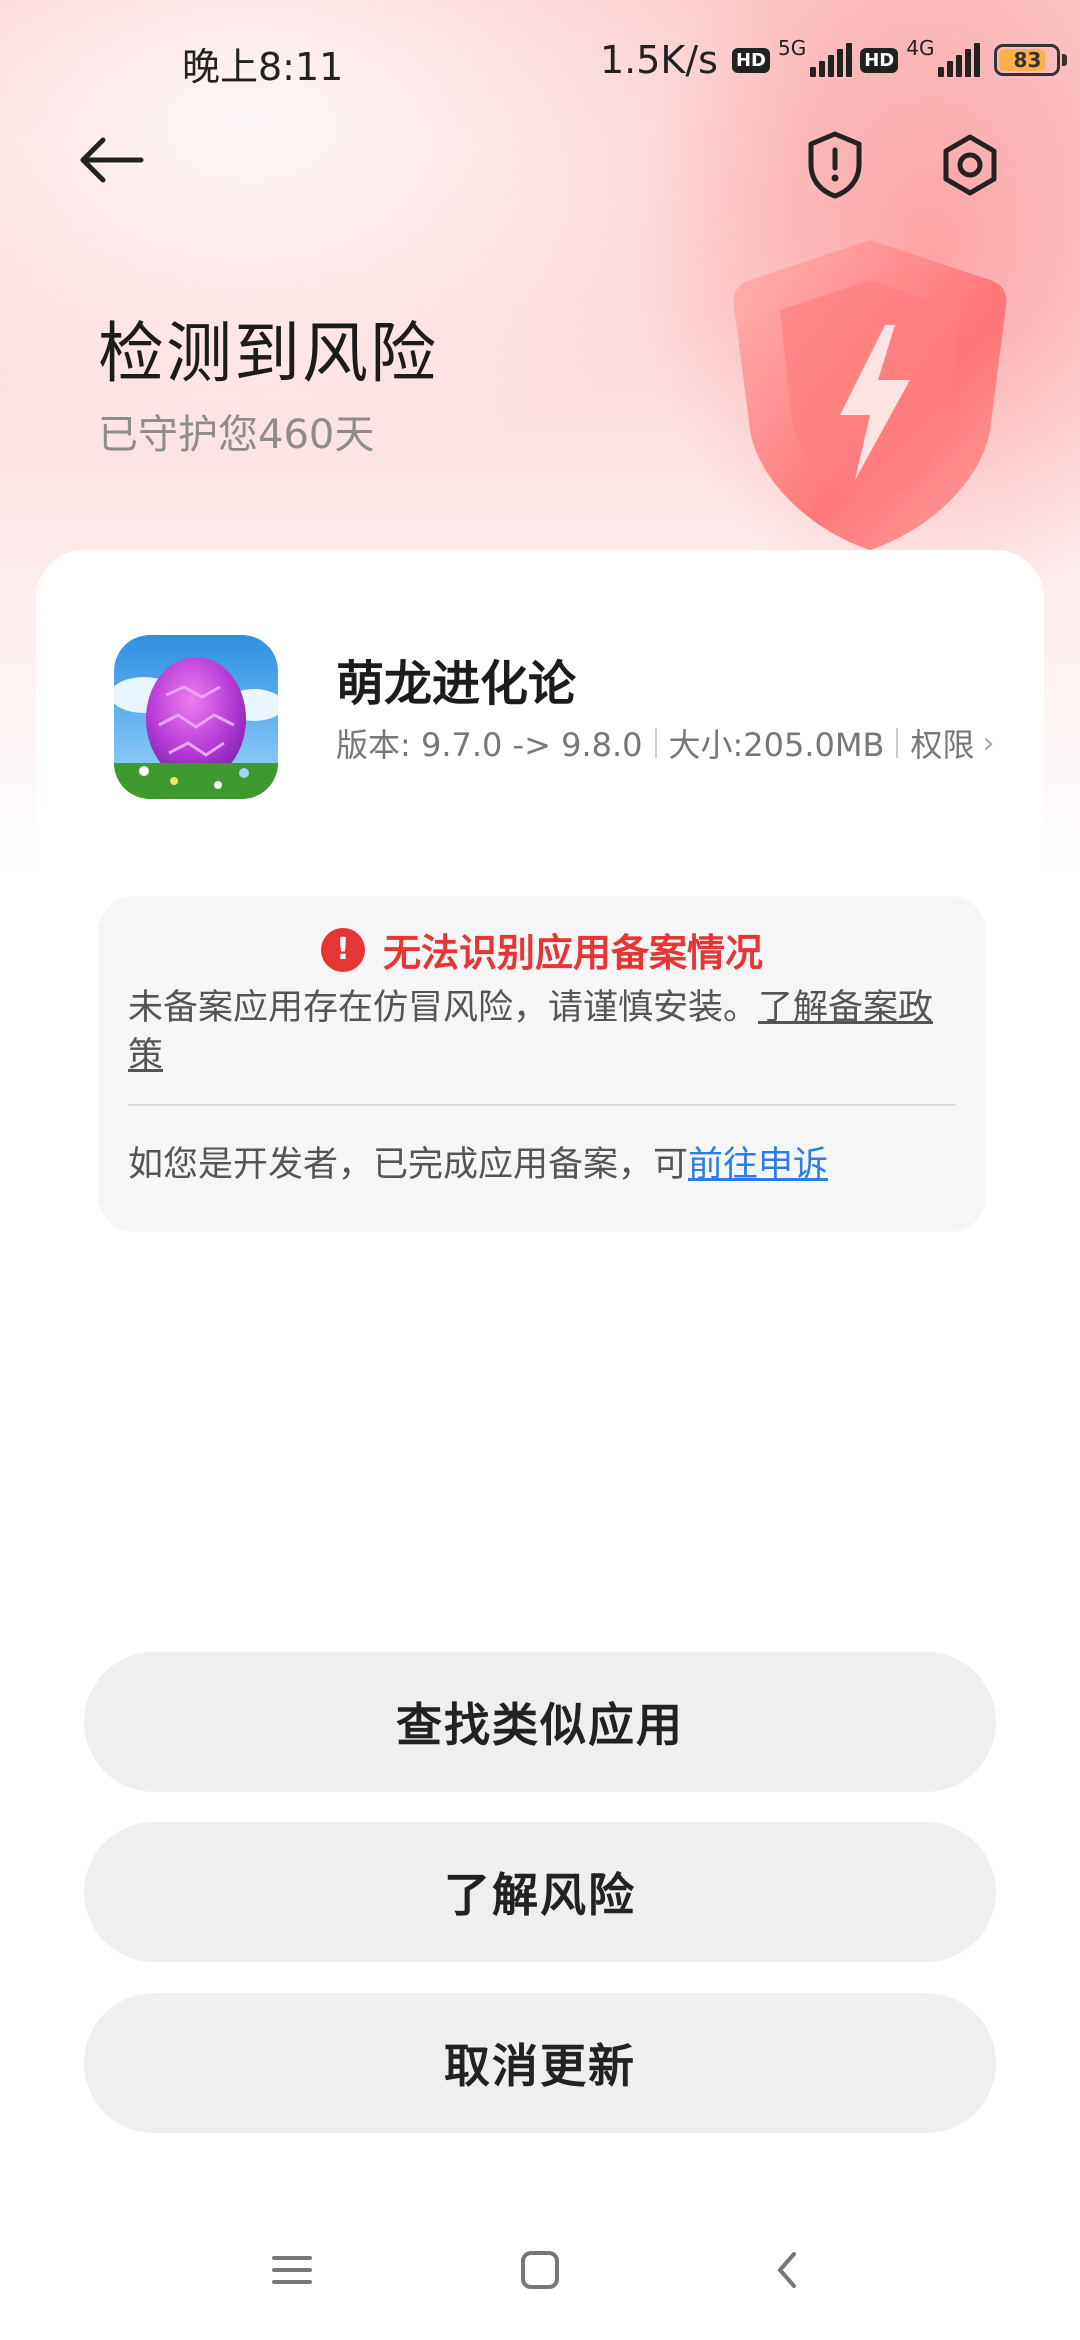 Image resolution: width=1080 pixels, height=2340 pixels. I want to click on app-version: 版本: 9.7.0 -> 9.8.0, so click(489, 745).